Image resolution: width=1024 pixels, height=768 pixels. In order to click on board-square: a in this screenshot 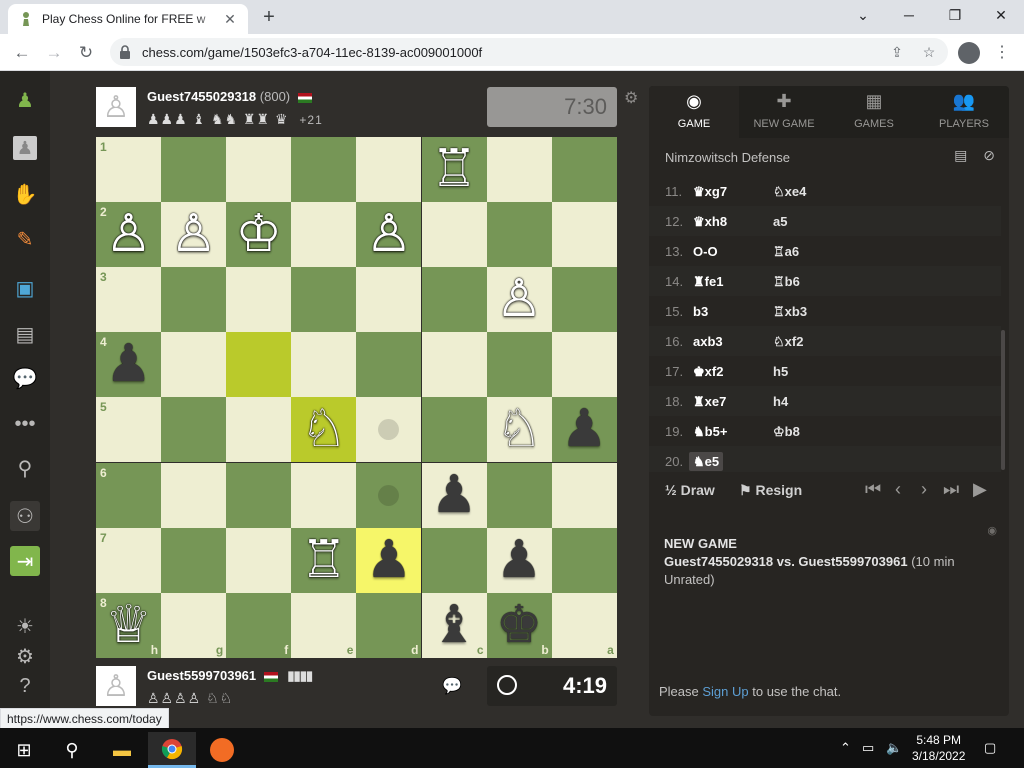, I will do `click(584, 625)`.